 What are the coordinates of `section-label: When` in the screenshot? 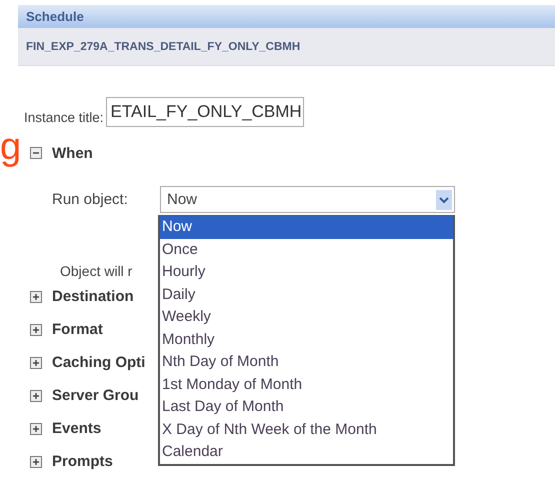 It's located at (72, 153).